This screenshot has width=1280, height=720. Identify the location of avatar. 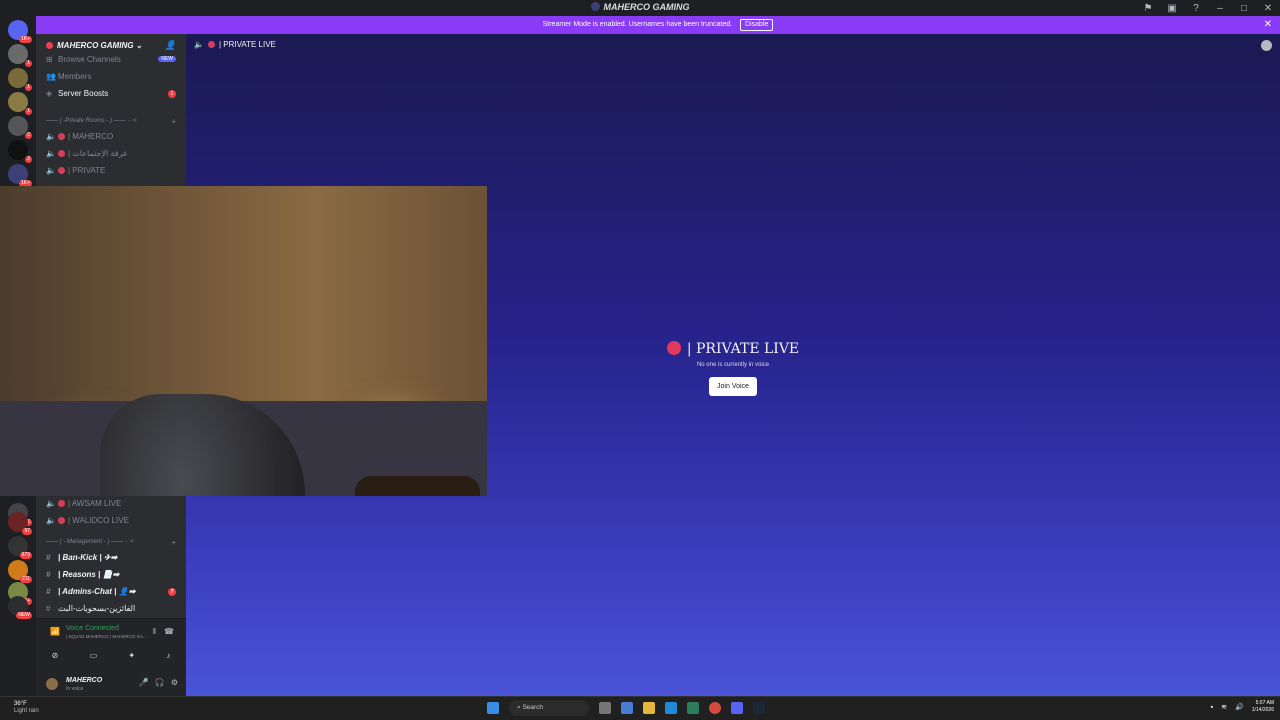
(52, 684).